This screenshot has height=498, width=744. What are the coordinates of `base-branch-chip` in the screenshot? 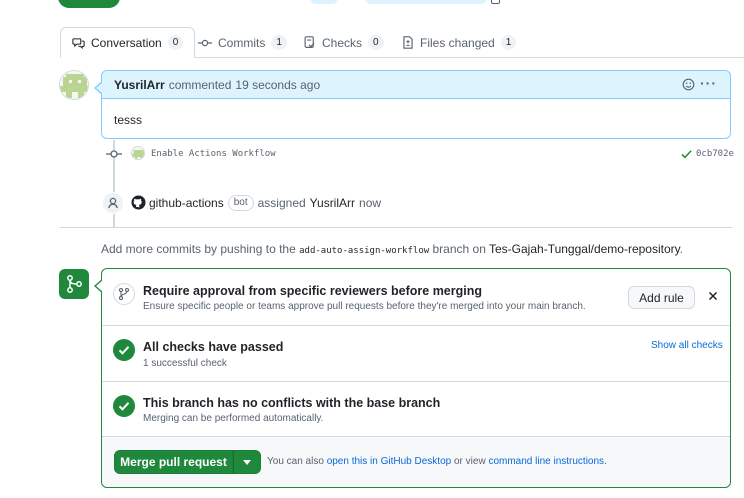 It's located at (324, 2).